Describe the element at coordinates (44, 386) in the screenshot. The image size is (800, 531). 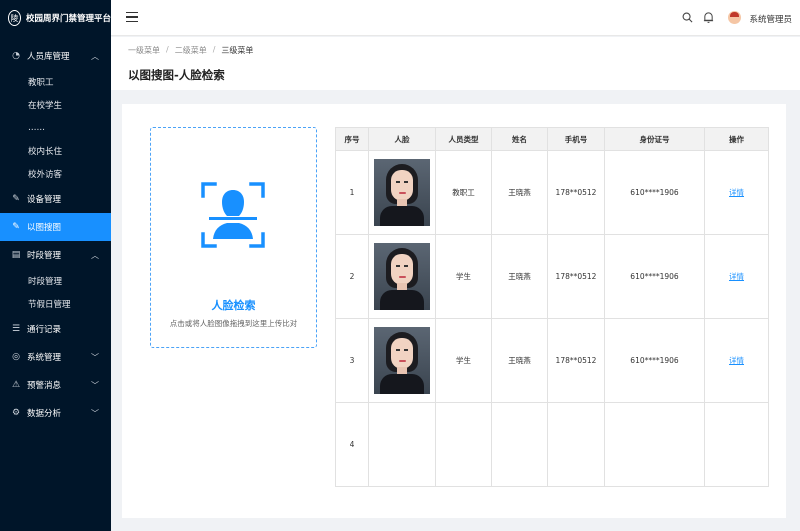
I see `sidebar-item-label: 预警消息` at that location.